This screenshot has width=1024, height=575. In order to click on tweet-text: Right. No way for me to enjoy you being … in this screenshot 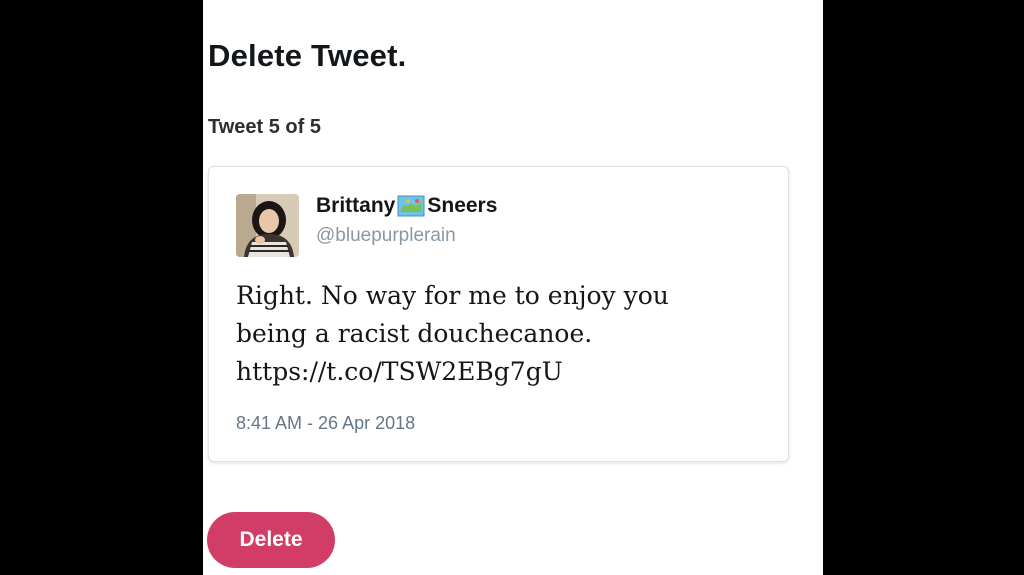, I will do `click(501, 334)`.